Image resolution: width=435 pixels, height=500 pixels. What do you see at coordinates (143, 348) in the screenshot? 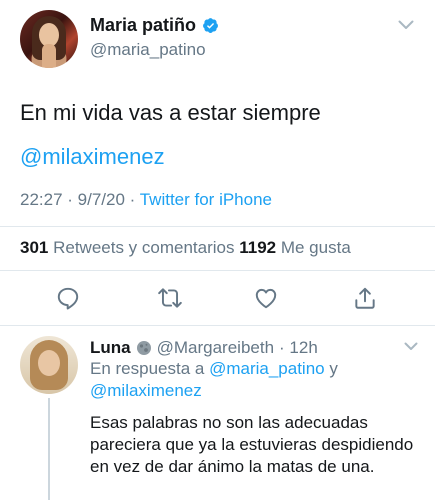
I see `moon-emoji-icon` at bounding box center [143, 348].